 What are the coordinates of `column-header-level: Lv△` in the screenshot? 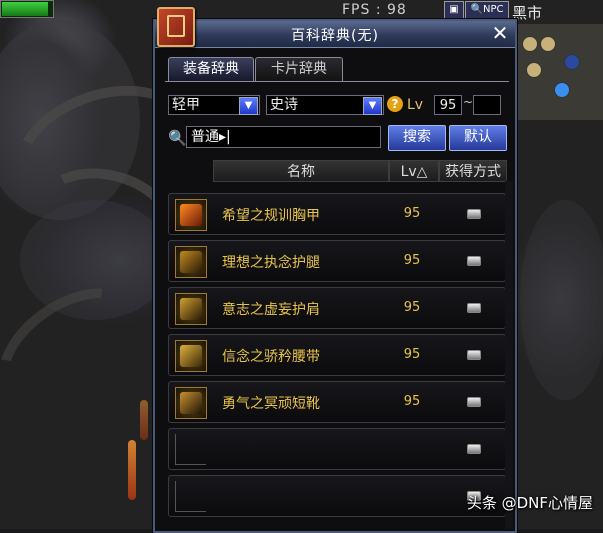 It's located at (414, 171).